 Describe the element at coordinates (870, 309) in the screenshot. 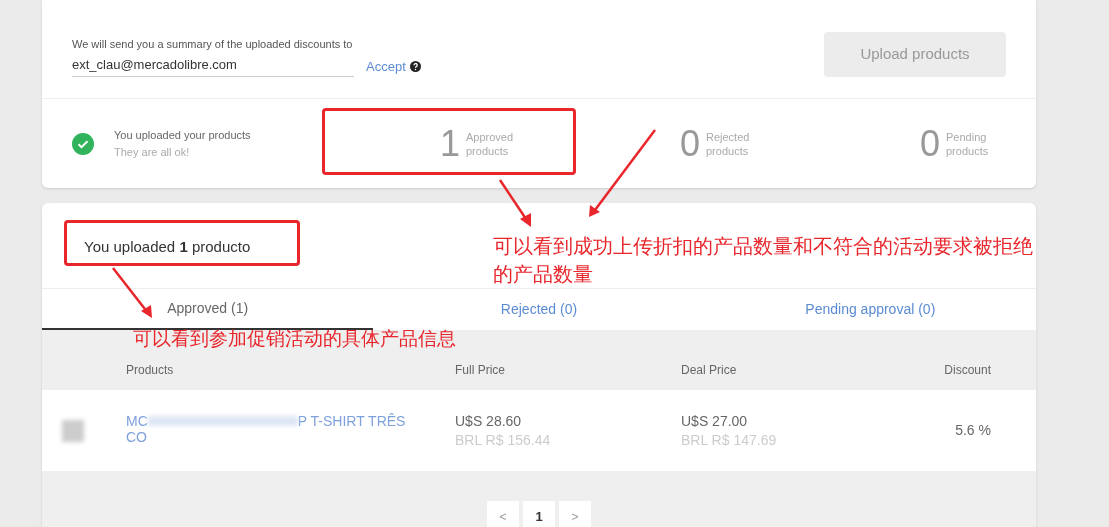

I see `tab: Pending approval (0)` at that location.